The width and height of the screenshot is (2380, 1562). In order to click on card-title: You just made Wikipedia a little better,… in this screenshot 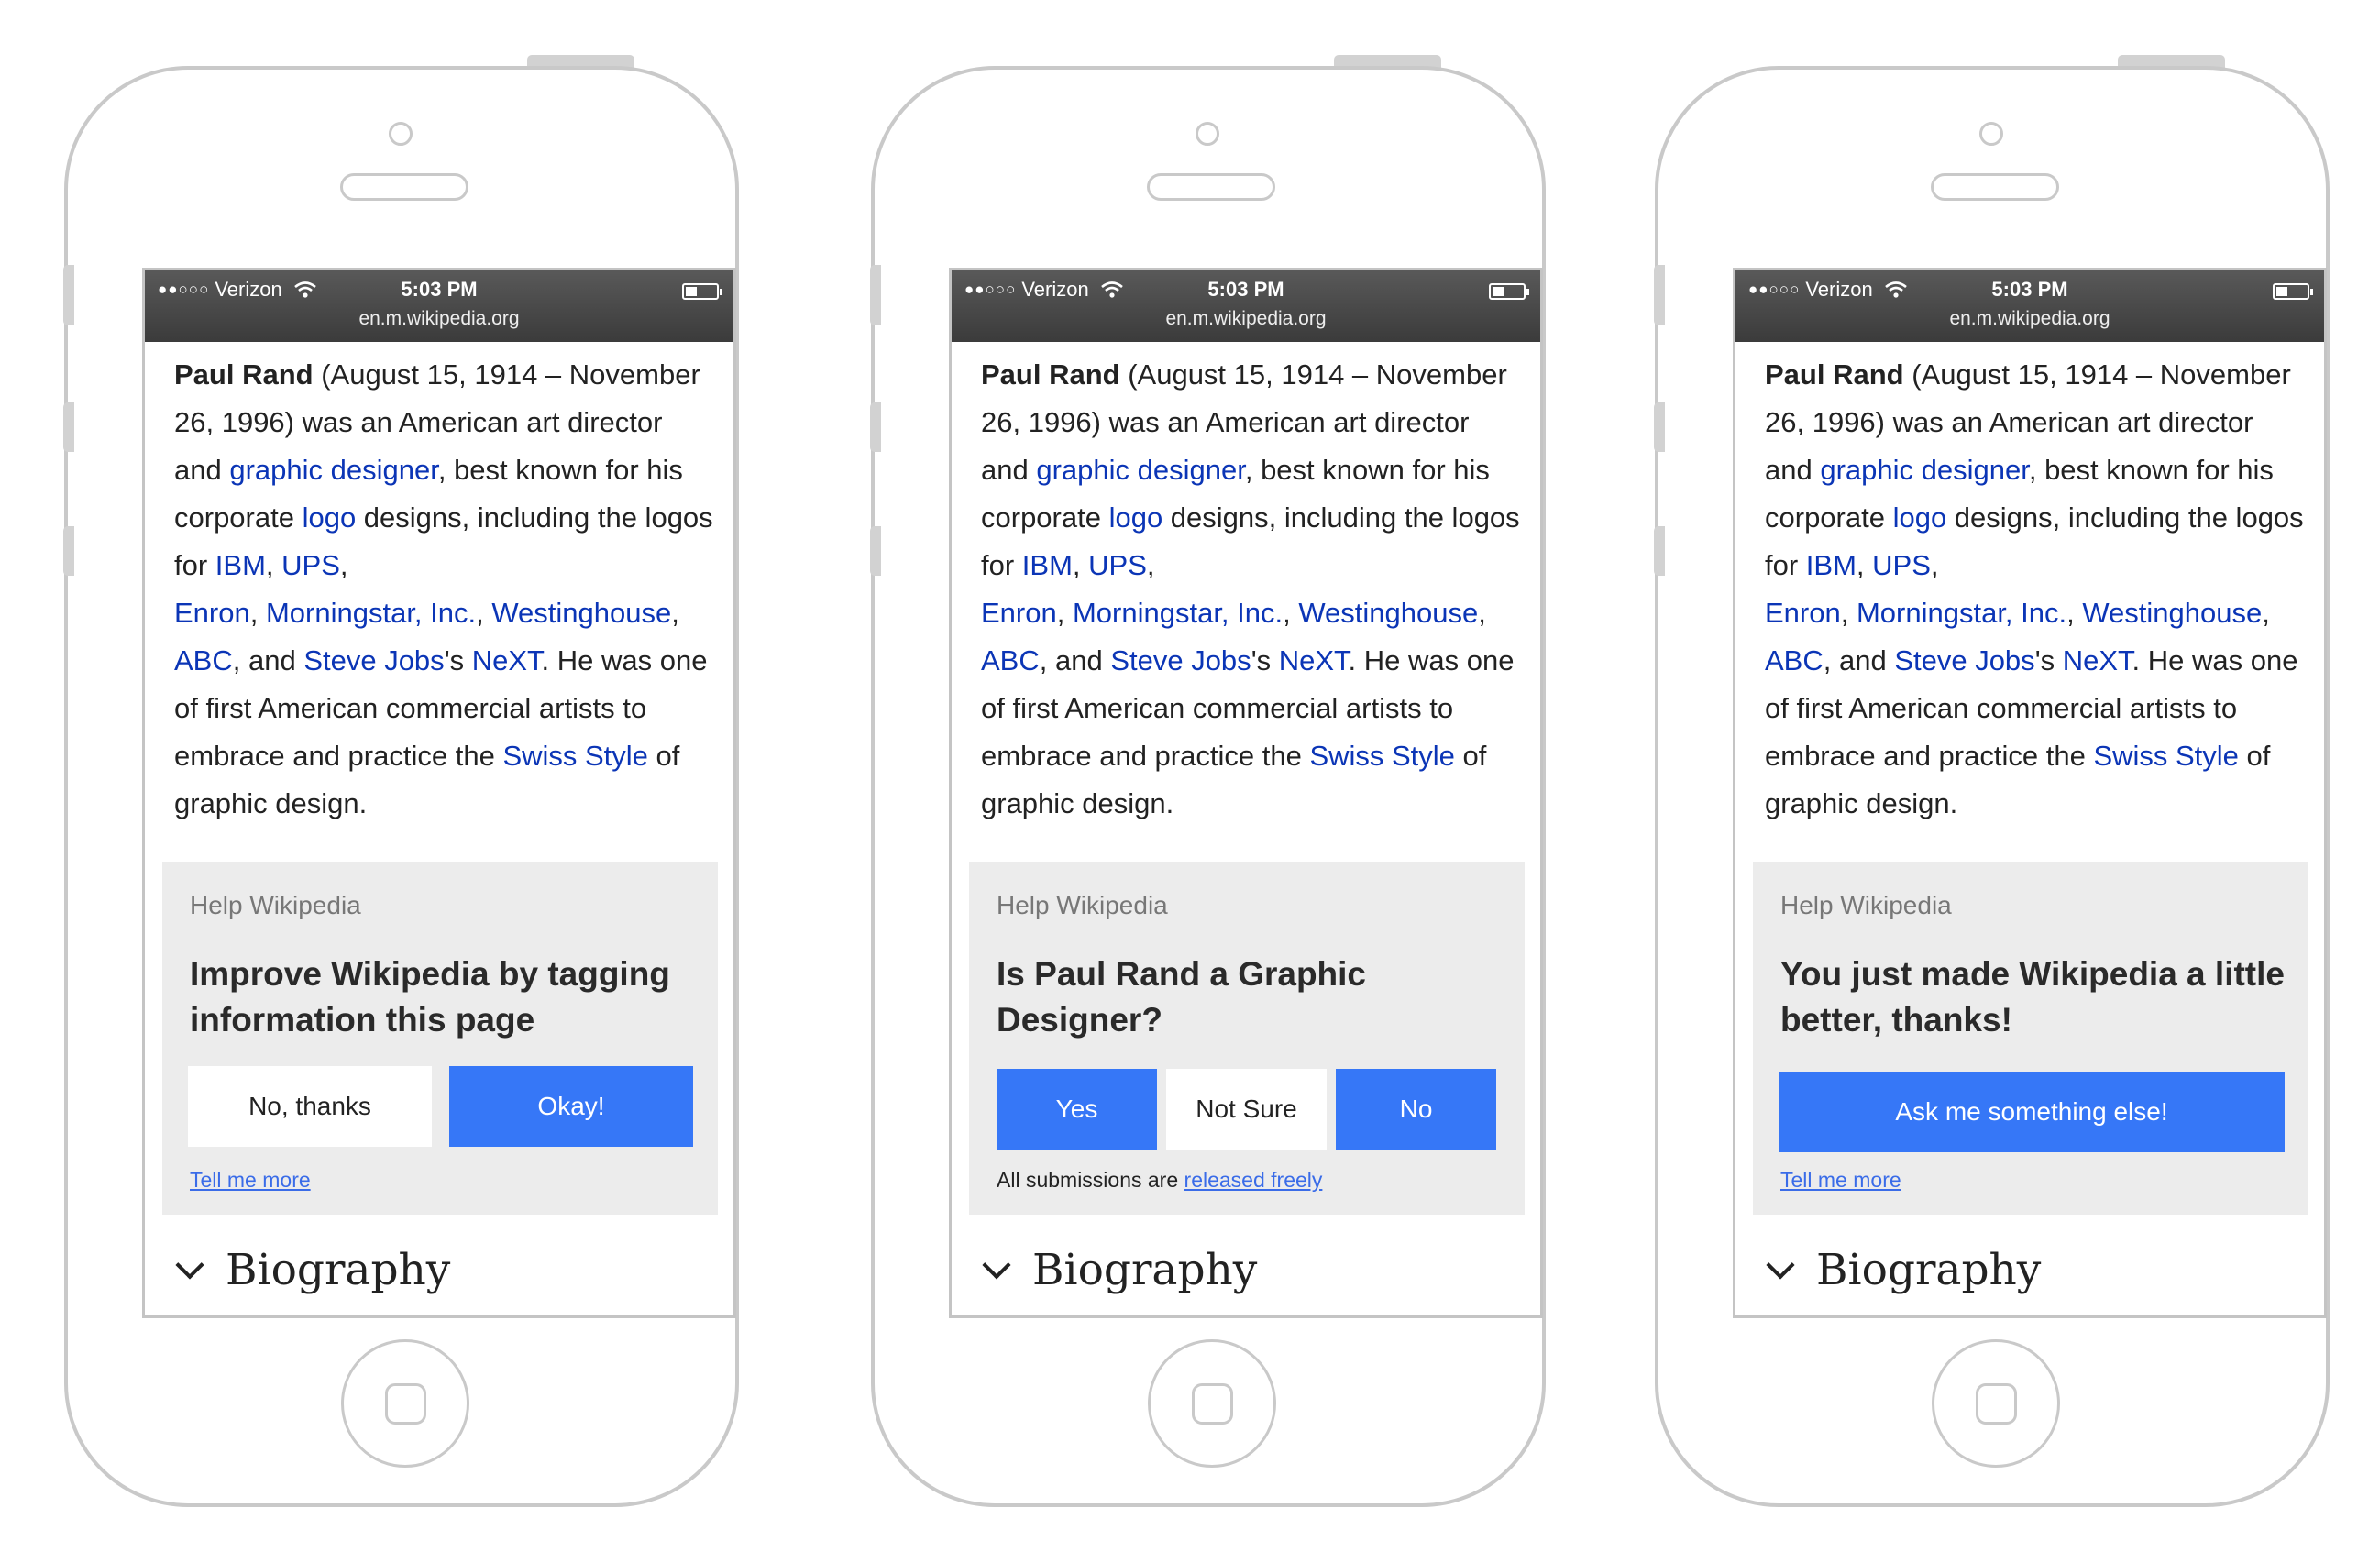, I will do `click(2032, 997)`.